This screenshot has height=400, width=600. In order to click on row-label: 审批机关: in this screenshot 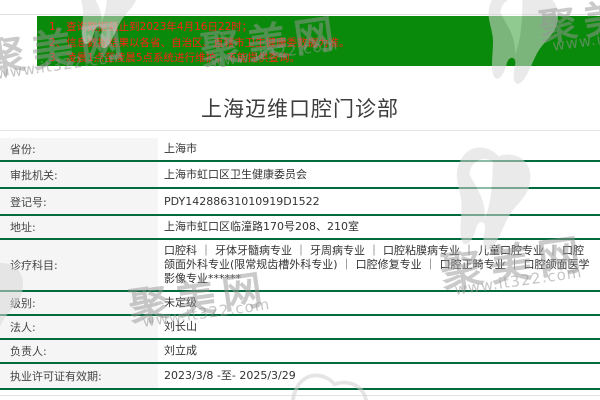, I will do `click(79, 174)`.